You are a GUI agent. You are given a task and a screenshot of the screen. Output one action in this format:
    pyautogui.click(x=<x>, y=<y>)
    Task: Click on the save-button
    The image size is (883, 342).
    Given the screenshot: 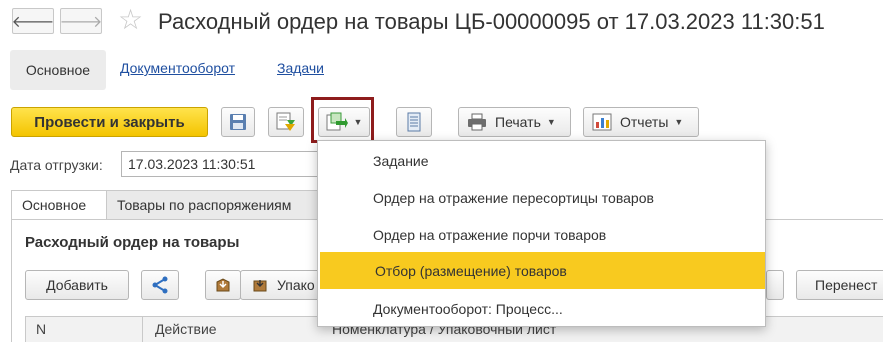 What is the action you would take?
    pyautogui.click(x=238, y=122)
    